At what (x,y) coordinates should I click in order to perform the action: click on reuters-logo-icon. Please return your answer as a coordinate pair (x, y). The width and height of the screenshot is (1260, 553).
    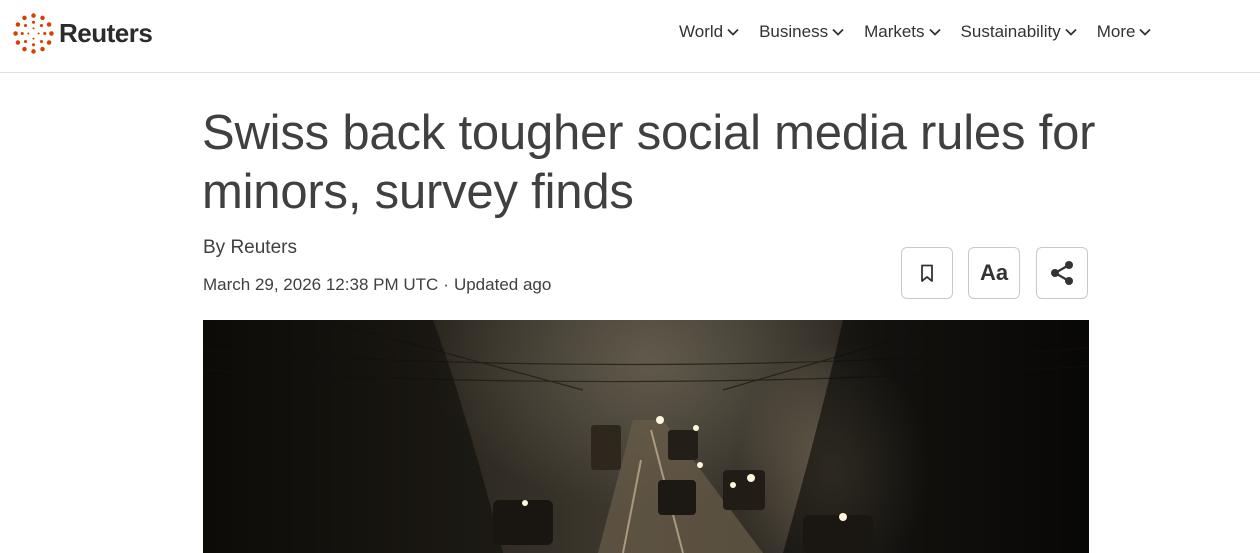
    Looking at the image, I should click on (33, 33).